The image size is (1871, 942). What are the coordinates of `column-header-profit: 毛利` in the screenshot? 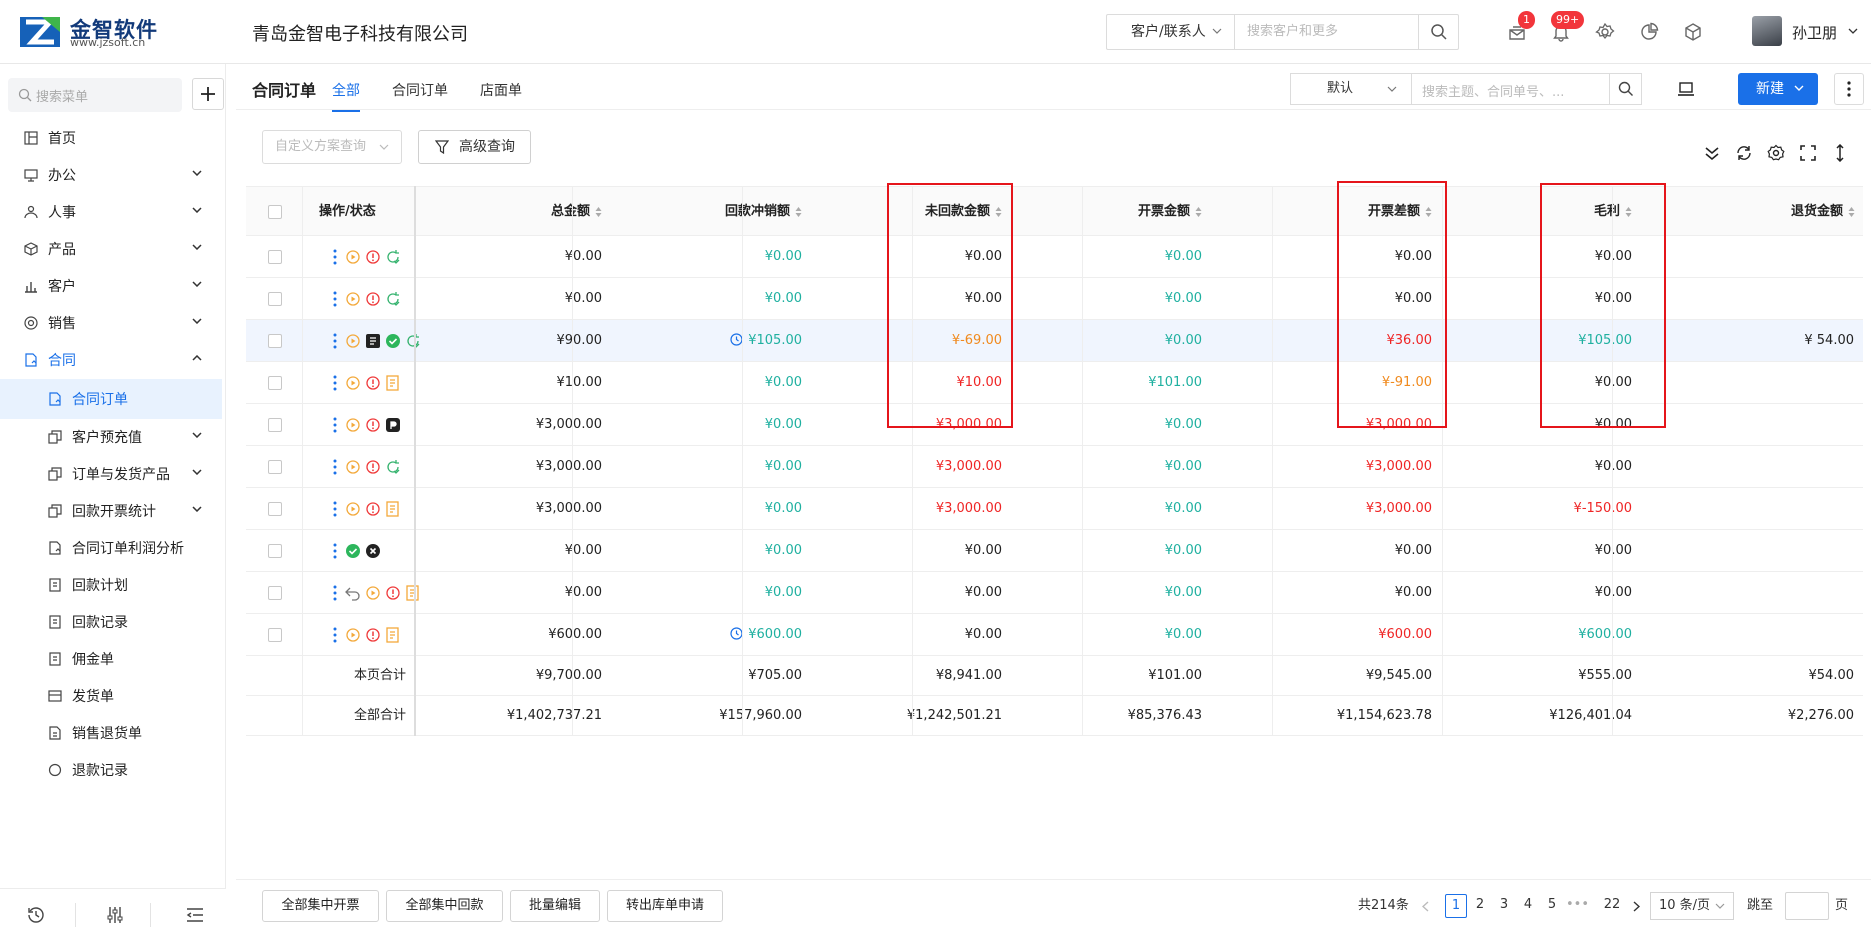 It's located at (1539, 212).